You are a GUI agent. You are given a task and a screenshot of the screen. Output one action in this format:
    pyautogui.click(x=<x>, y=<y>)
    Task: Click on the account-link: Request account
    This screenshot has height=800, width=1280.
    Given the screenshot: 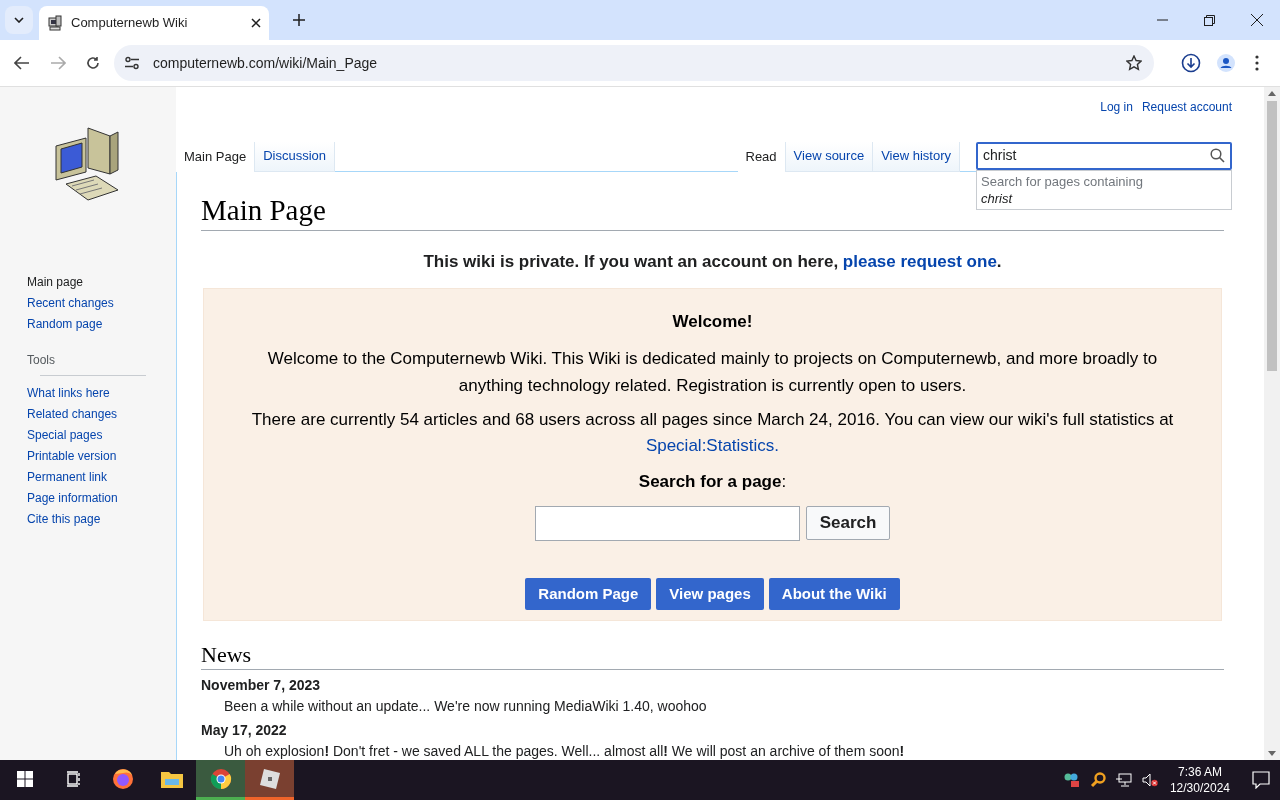 What is the action you would take?
    pyautogui.click(x=1186, y=106)
    